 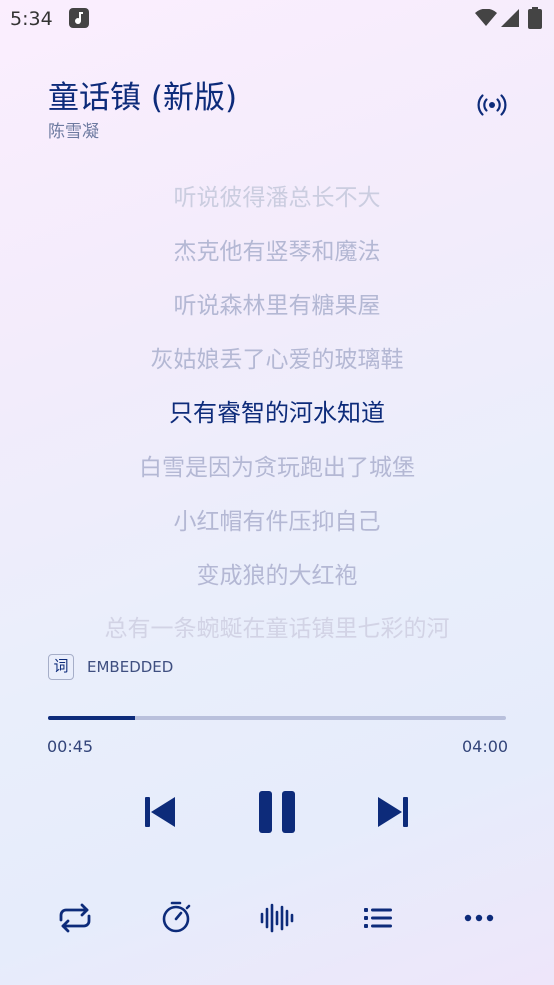 What do you see at coordinates (61, 667) in the screenshot?
I see `lyrics-badge: 词` at bounding box center [61, 667].